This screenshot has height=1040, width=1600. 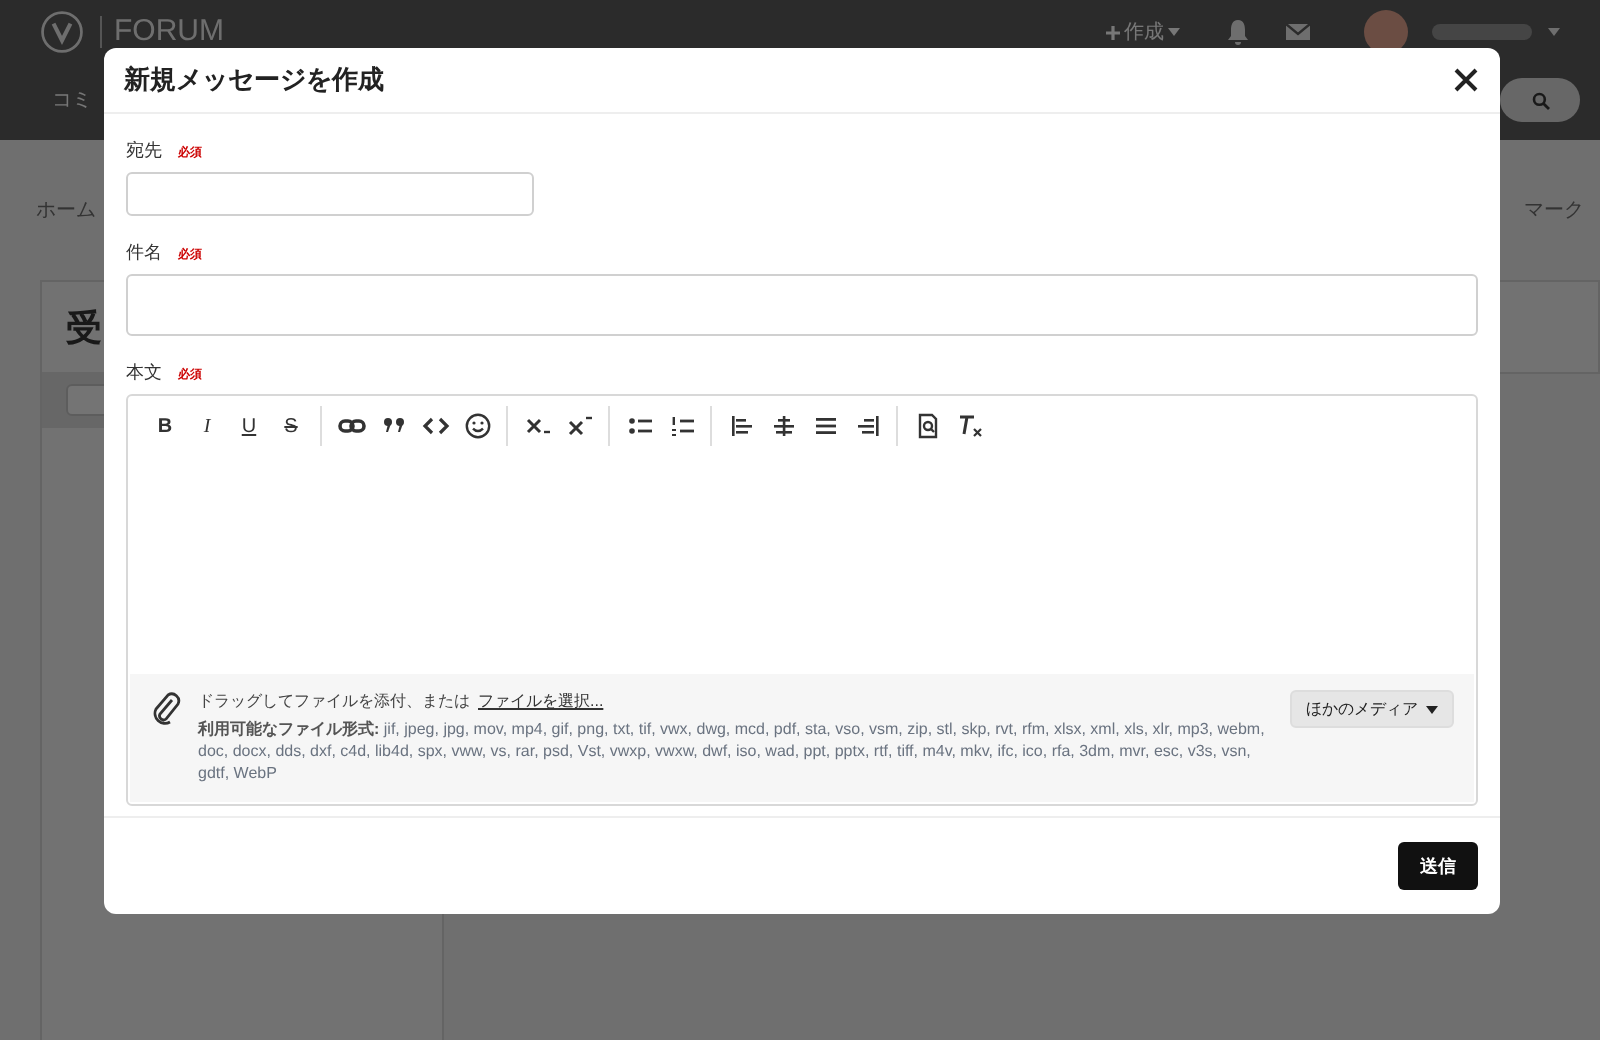 What do you see at coordinates (927, 426) in the screenshot?
I see `preview-icon` at bounding box center [927, 426].